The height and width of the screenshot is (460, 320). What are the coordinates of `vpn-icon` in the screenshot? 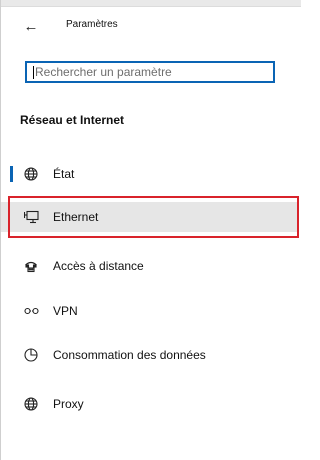 It's located at (31, 311).